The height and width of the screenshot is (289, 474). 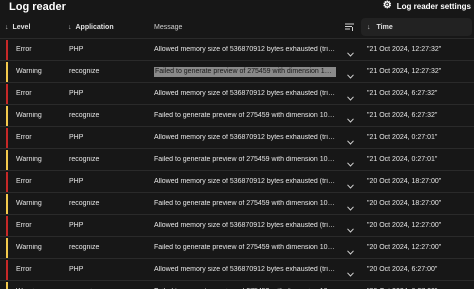 What do you see at coordinates (416, 27) in the screenshot?
I see `column-time-sort: ↓ Time` at bounding box center [416, 27].